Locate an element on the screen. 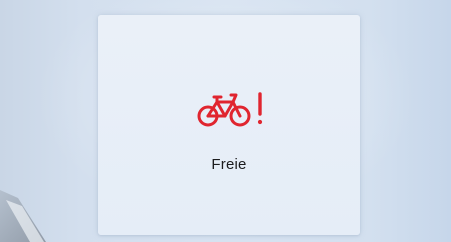 The width and height of the screenshot is (451, 242). status-label: Freie is located at coordinates (229, 164).